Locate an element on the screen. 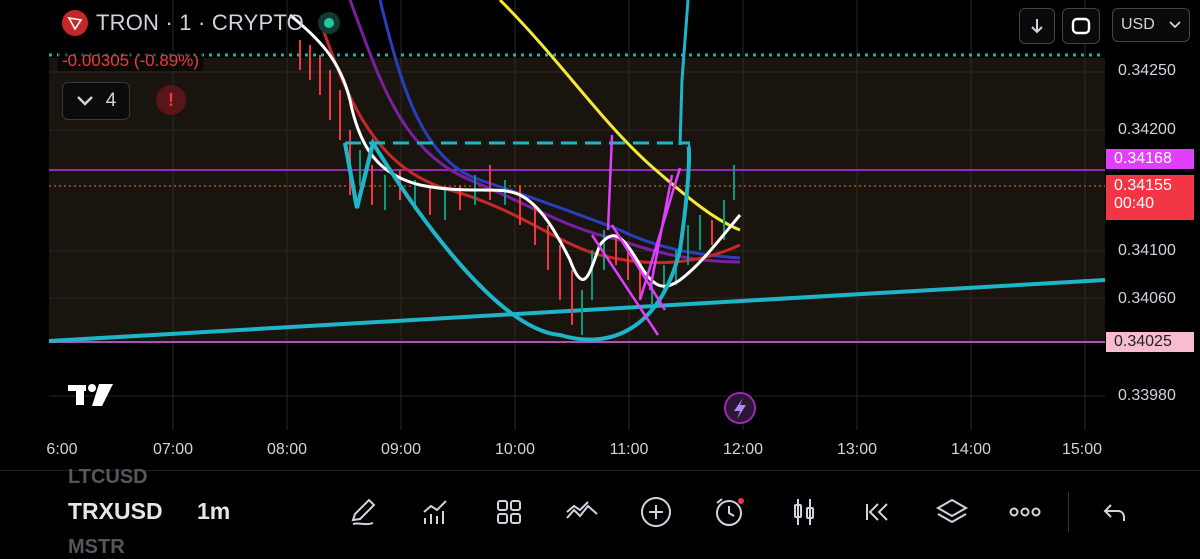 This screenshot has width=1200, height=559. level-price-tag: 0.34168 is located at coordinates (1150, 159).